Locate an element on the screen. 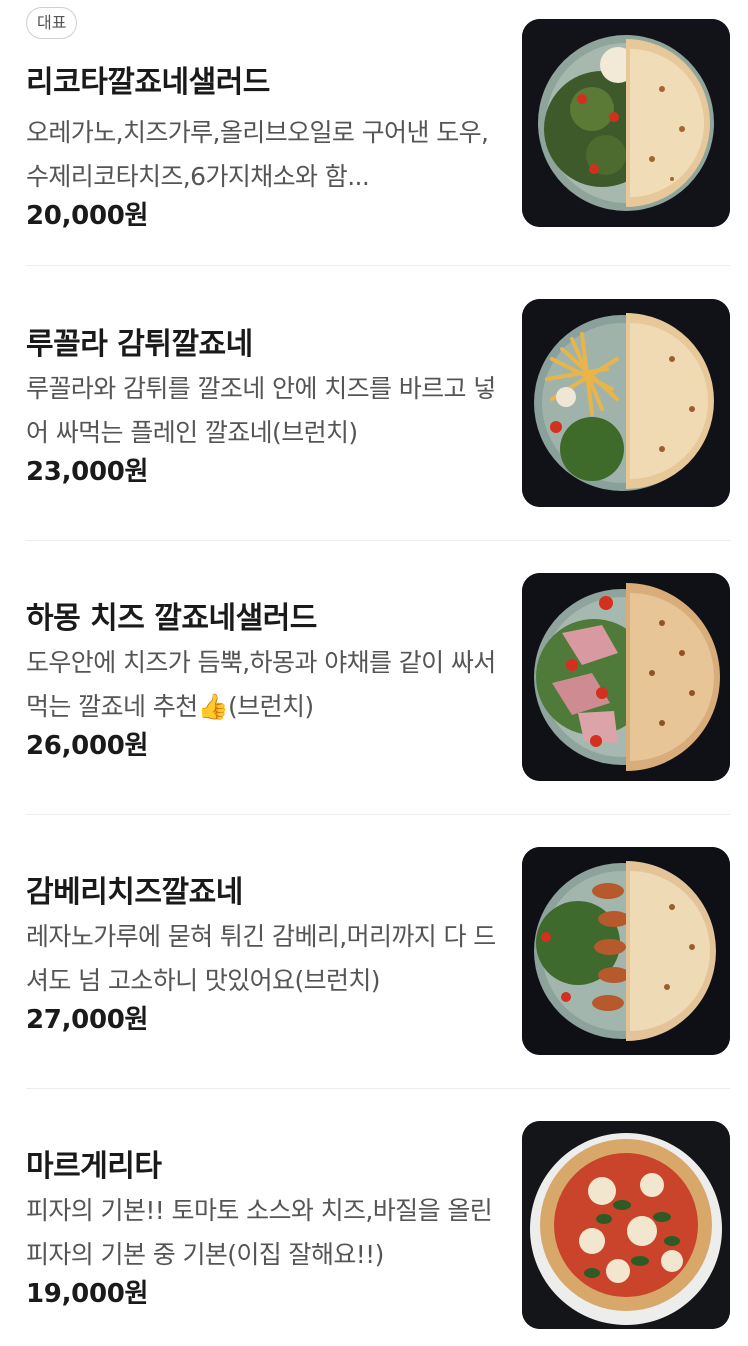 This screenshot has width=748, height=1346. menu-item-price: 27,000원 is located at coordinates (87, 1020).